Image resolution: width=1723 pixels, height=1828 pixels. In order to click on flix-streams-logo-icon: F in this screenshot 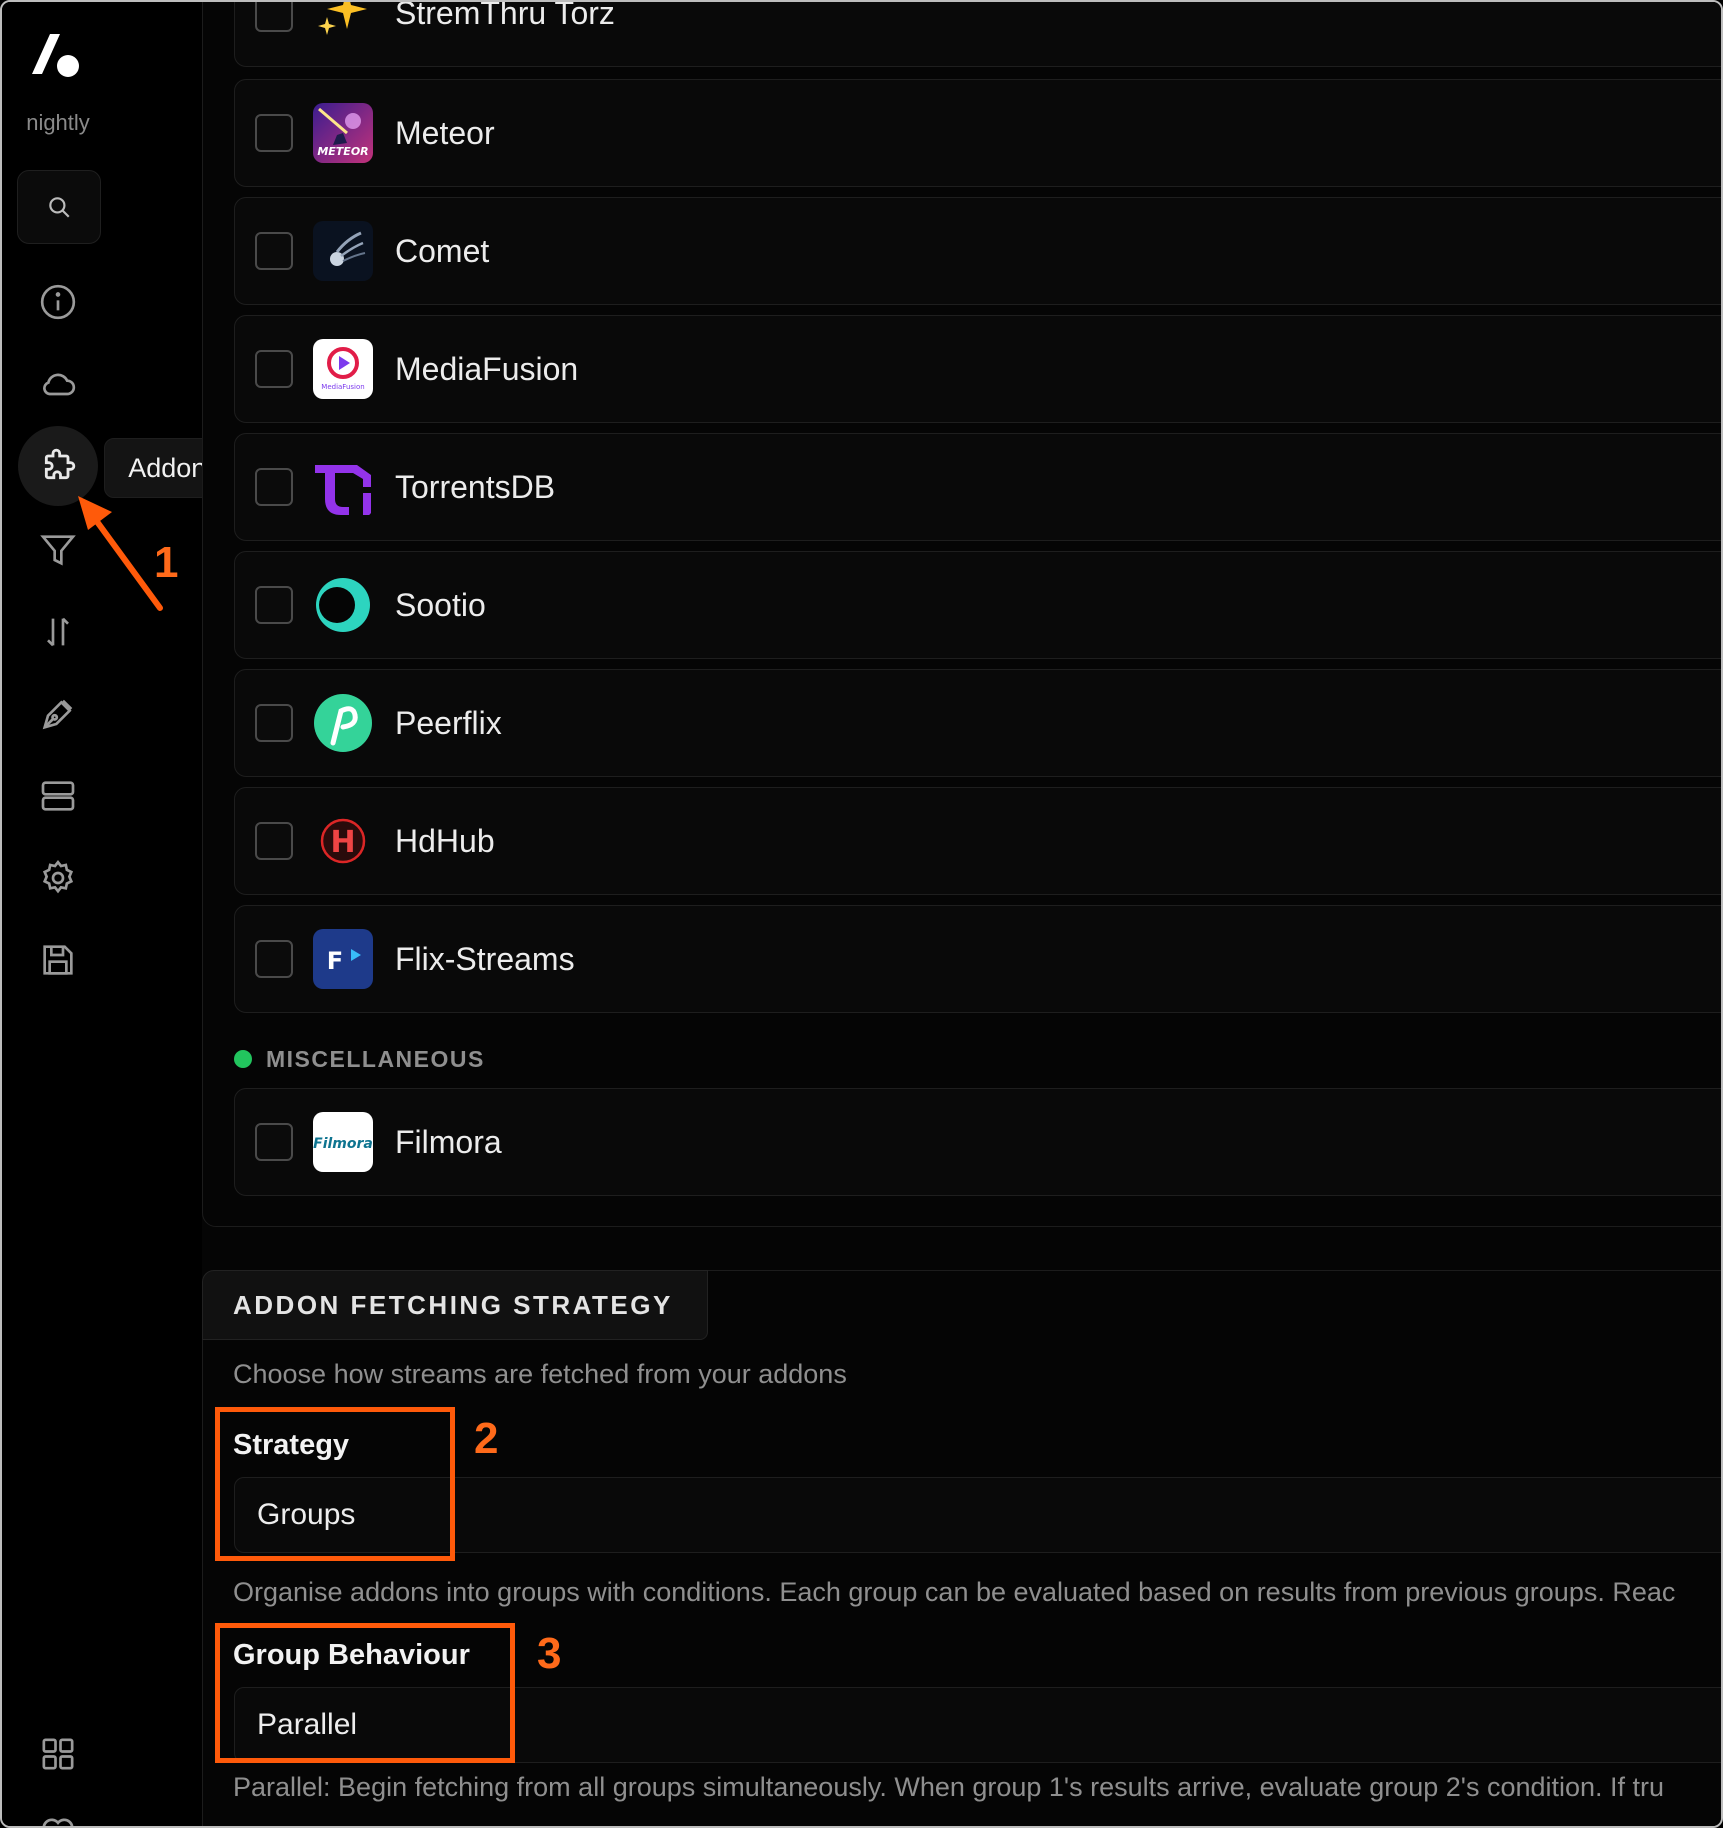, I will do `click(343, 959)`.